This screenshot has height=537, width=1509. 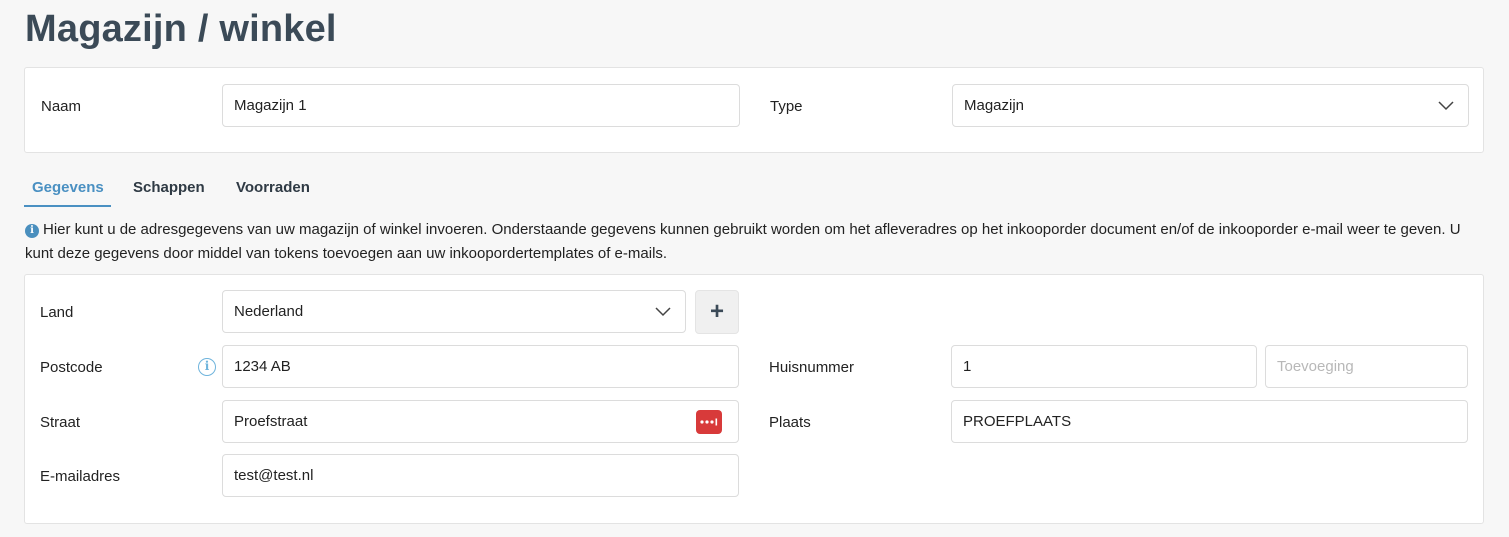 I want to click on city-label: Plaats, so click(x=790, y=422).